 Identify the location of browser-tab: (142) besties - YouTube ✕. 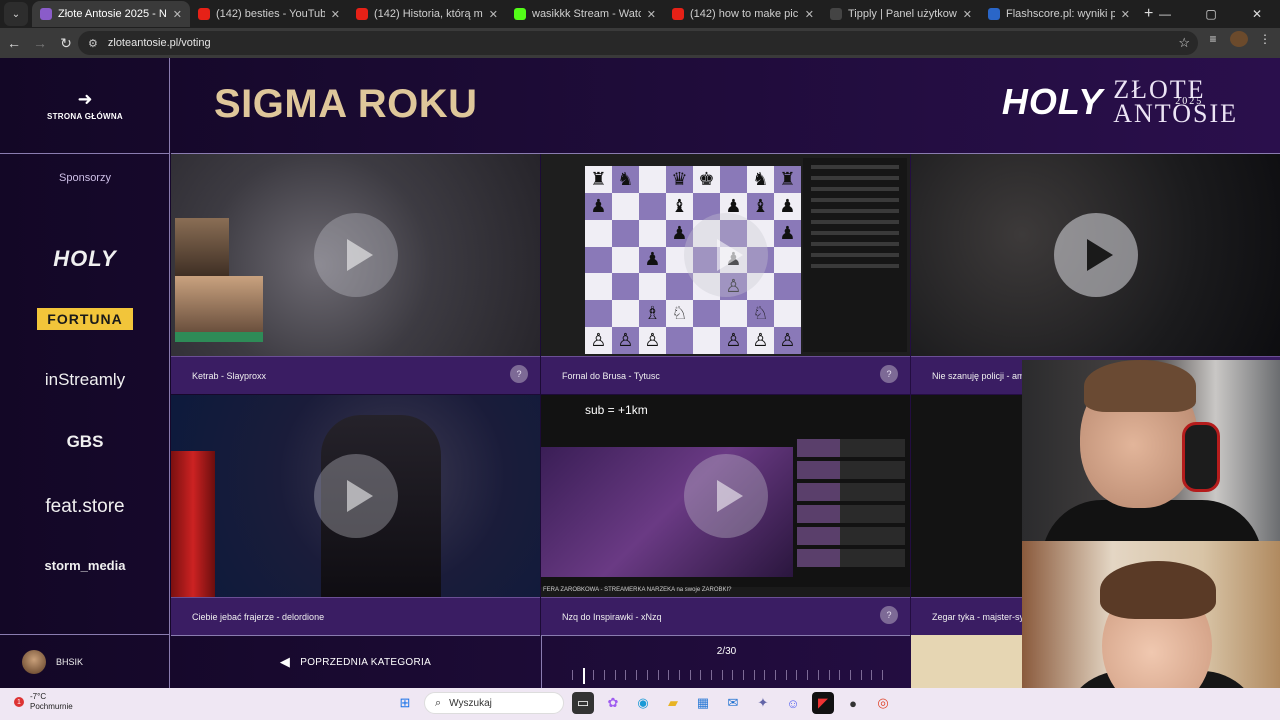
(269, 14).